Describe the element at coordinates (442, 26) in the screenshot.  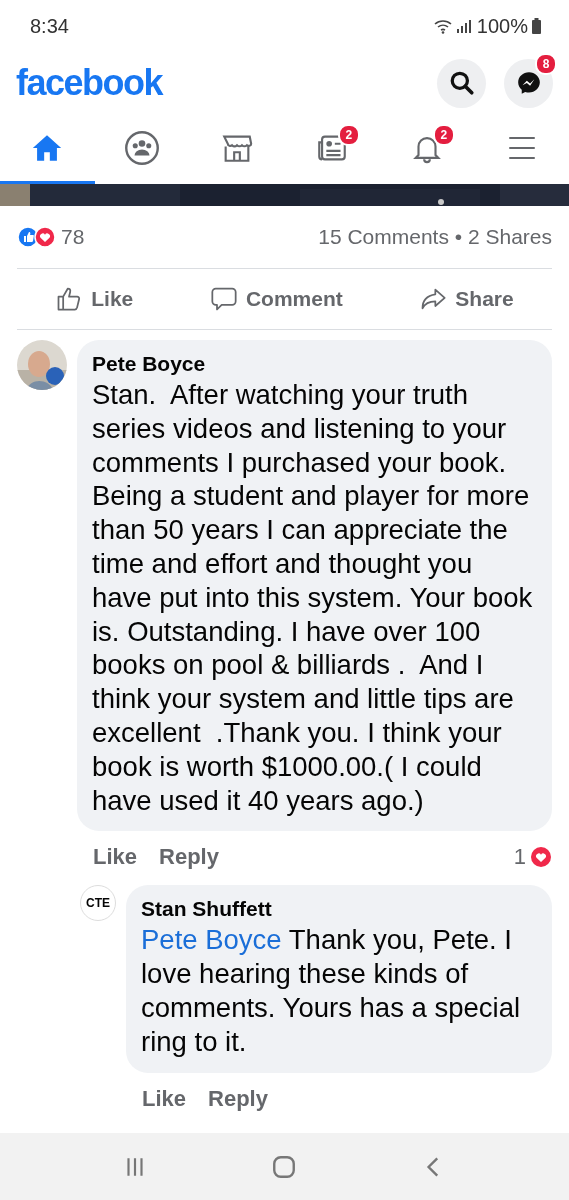
I see `wifi-icon` at that location.